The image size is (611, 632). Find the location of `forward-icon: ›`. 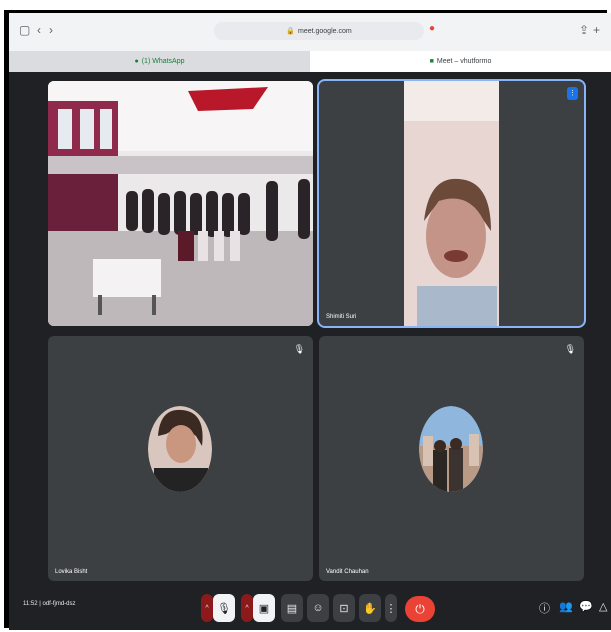

forward-icon: › is located at coordinates (51, 30).